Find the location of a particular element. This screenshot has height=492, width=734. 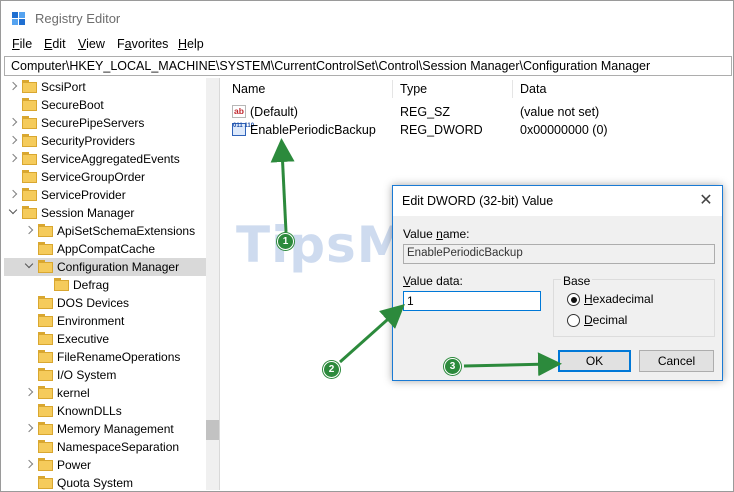

tree-item: ApiSetSchemaExtensions is located at coordinates (105, 231).